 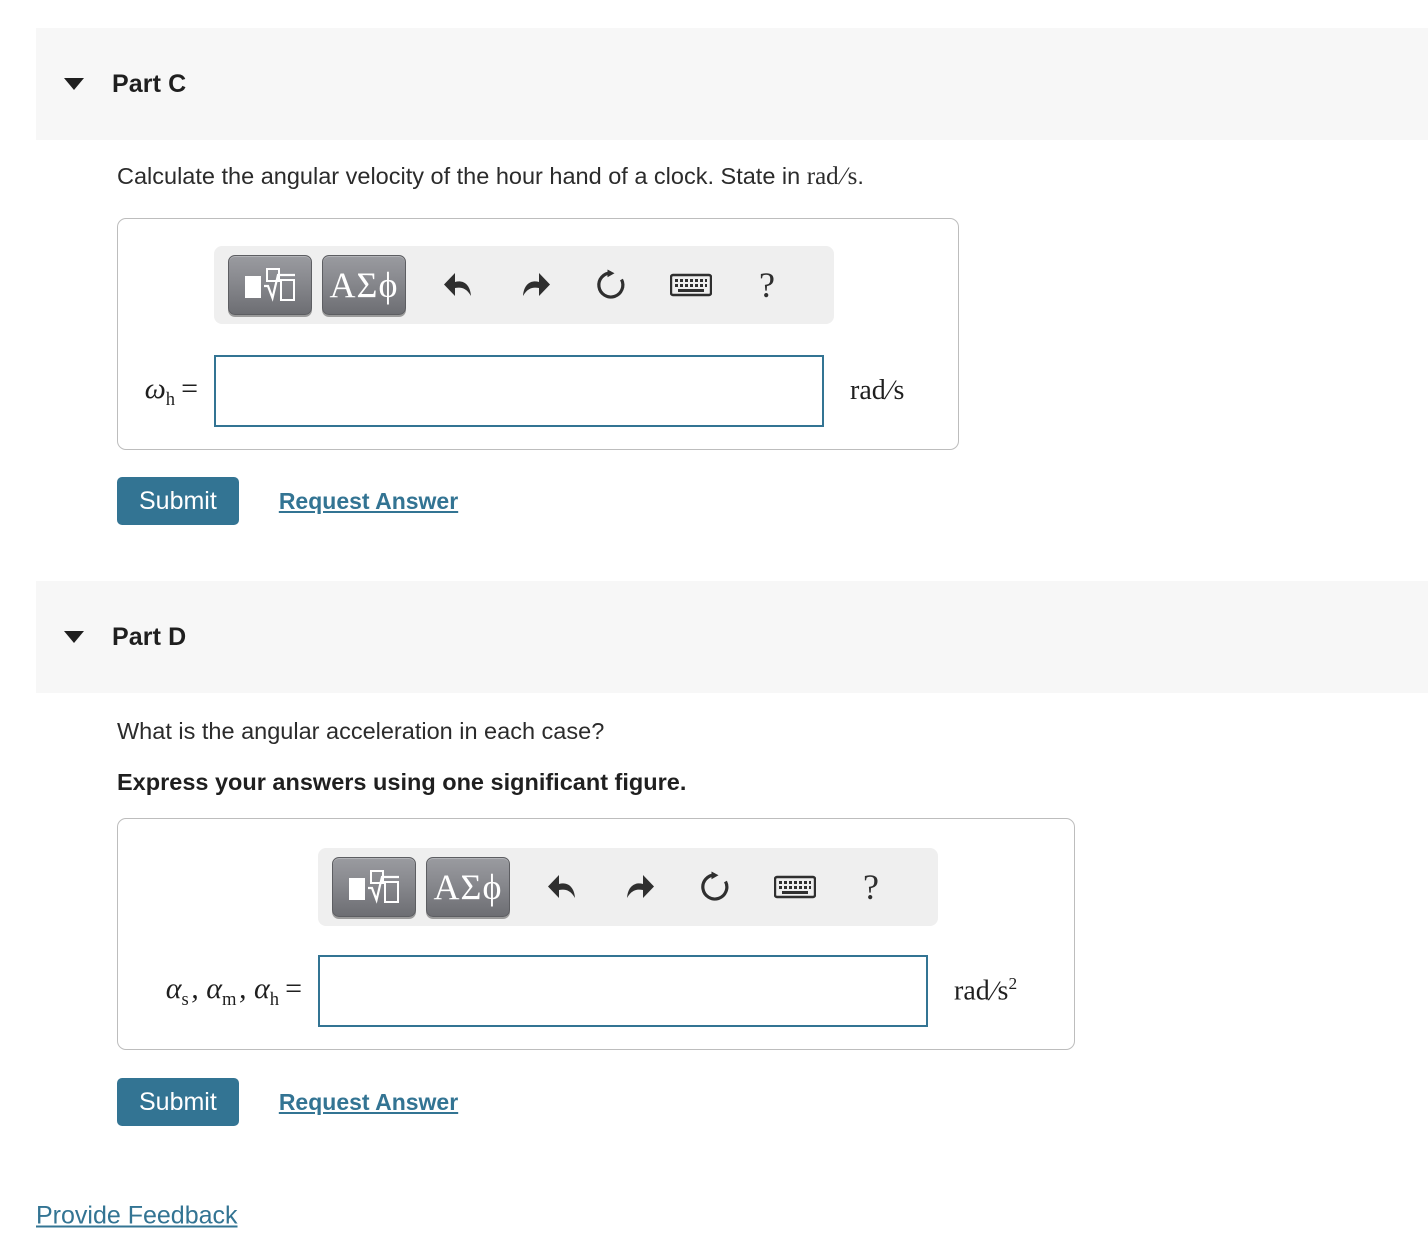 I want to click on part-d-variable-label: αs , αm , αh =, so click(x=221, y=991).